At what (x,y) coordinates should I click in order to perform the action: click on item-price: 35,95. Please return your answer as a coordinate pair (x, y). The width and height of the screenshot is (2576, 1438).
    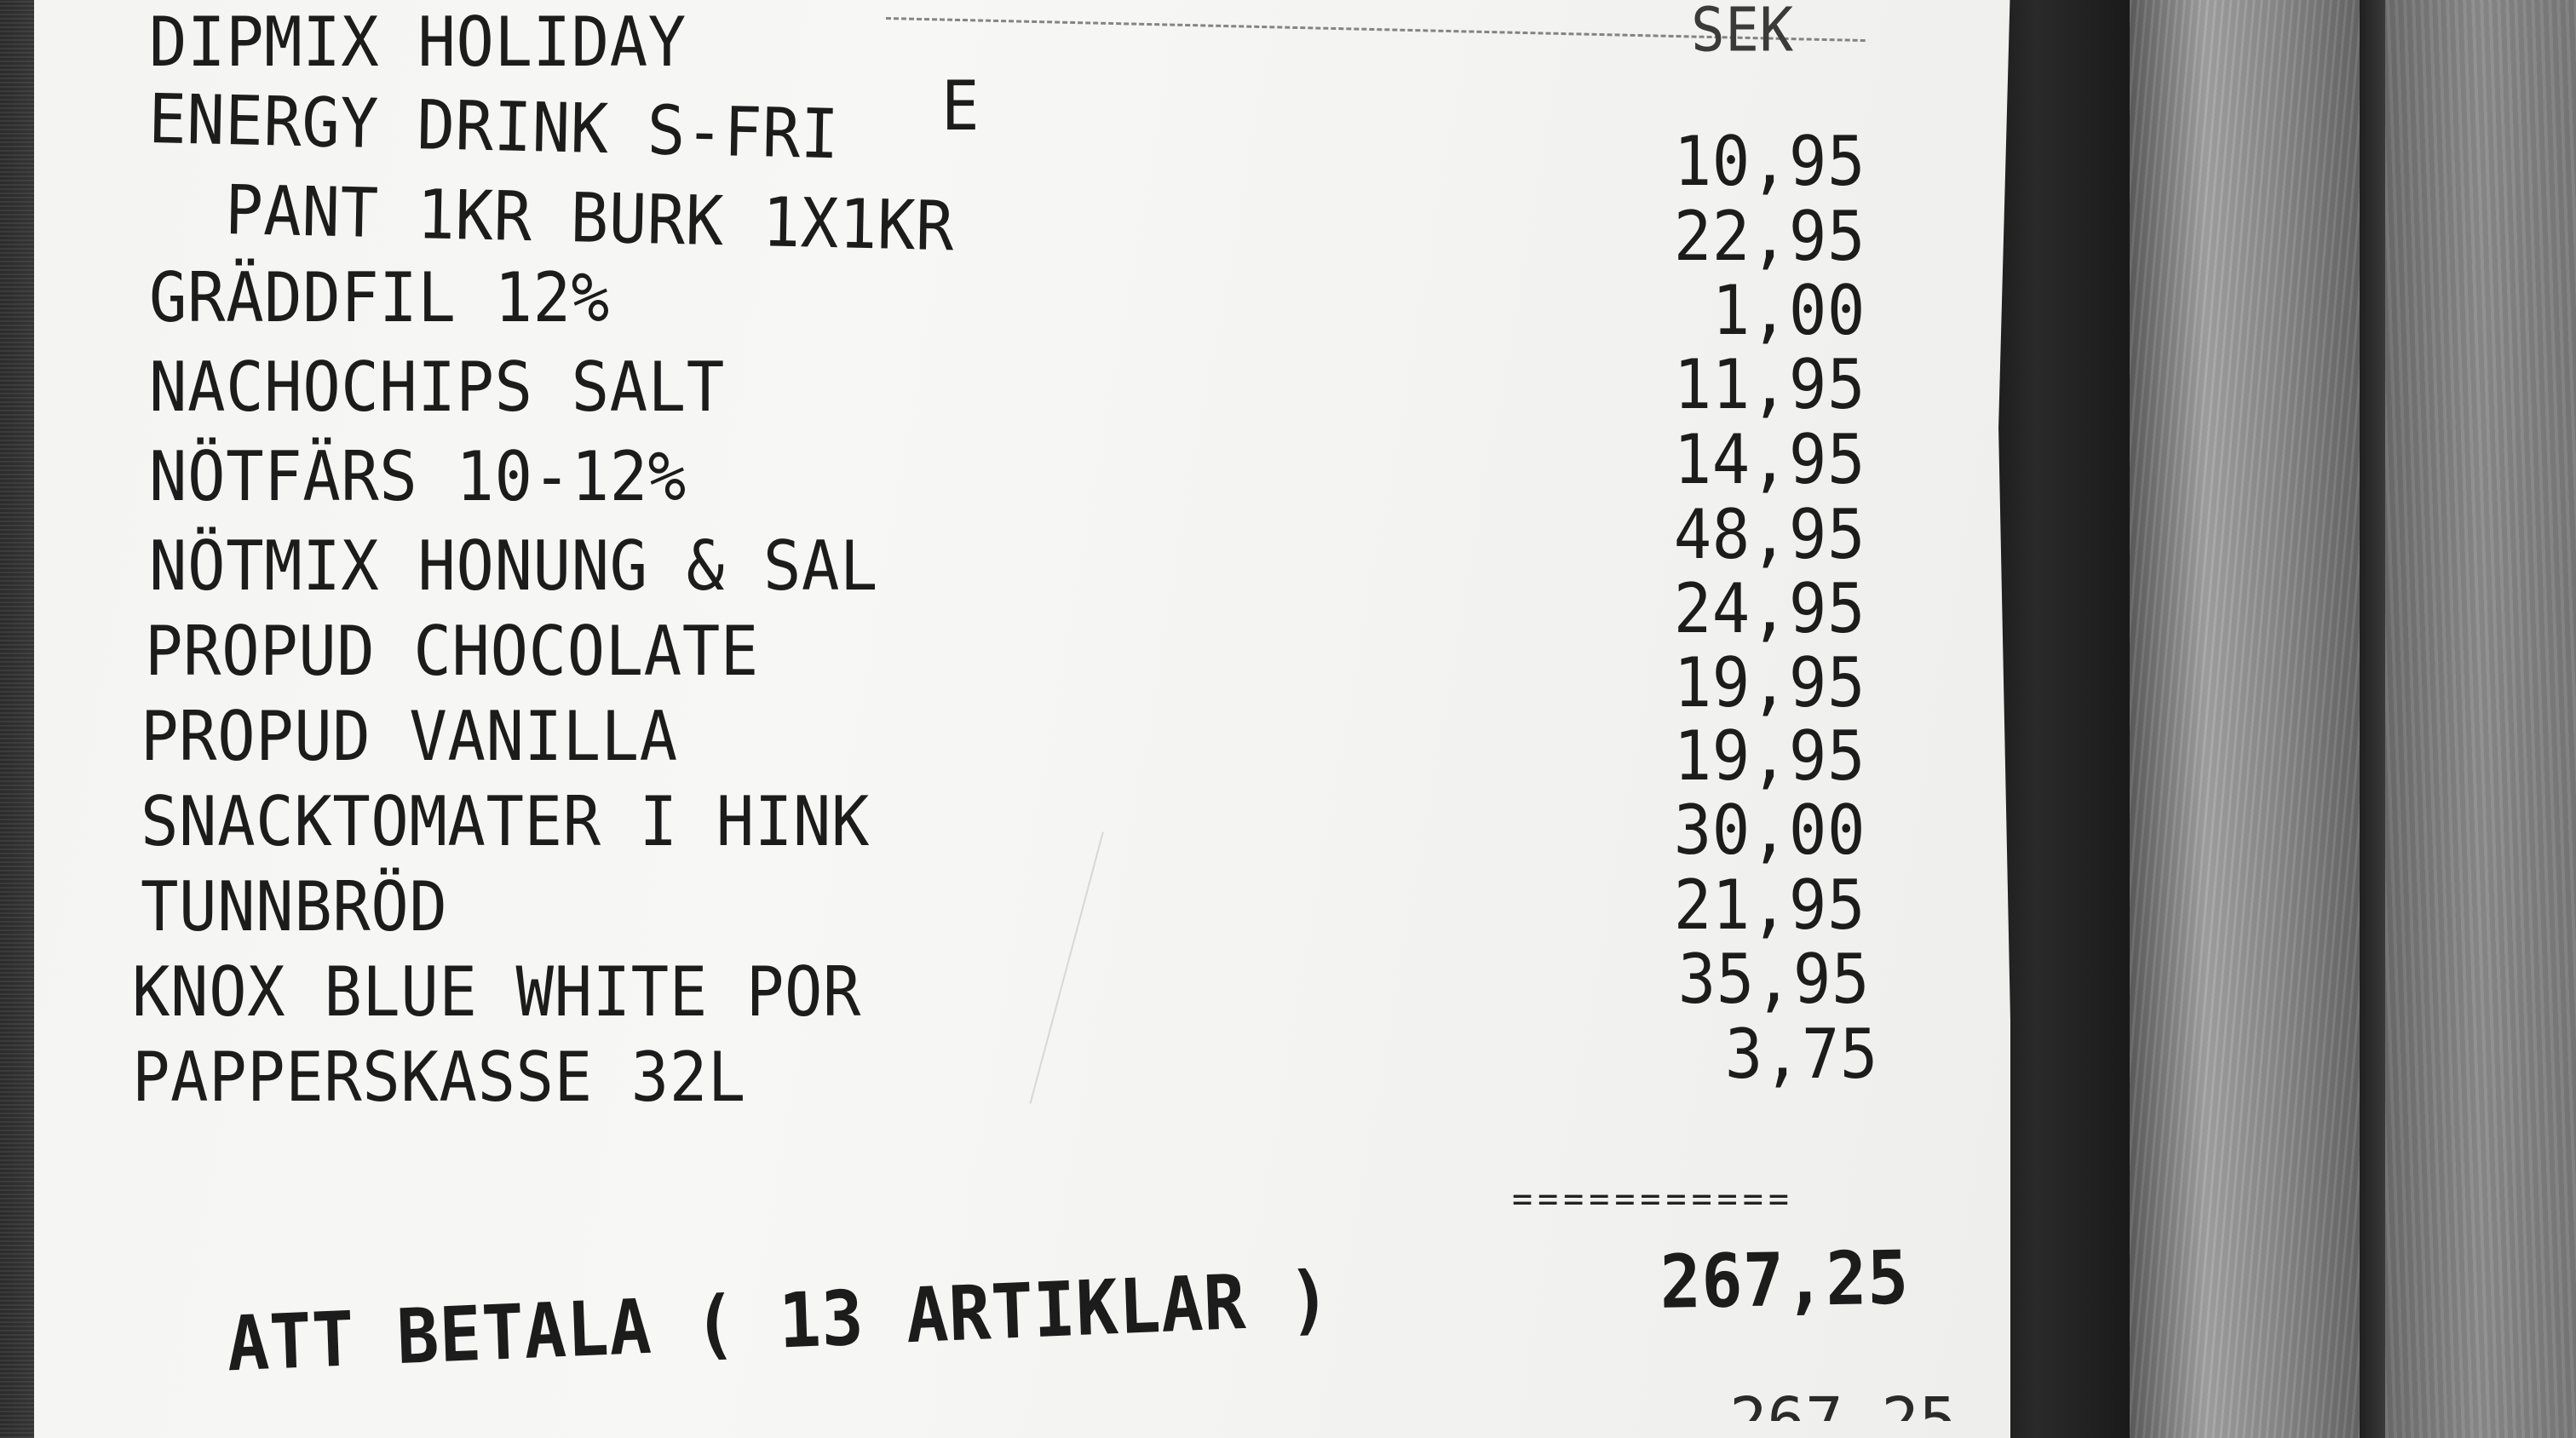
    Looking at the image, I should click on (1774, 980).